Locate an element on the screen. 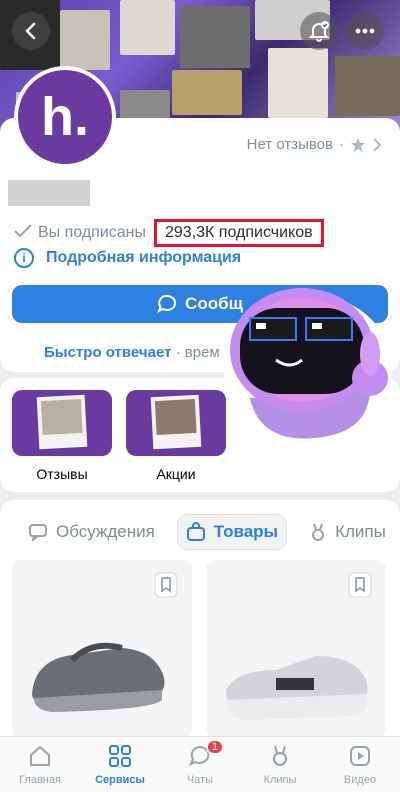 The image size is (400, 792). notifications-button is located at coordinates (319, 31).